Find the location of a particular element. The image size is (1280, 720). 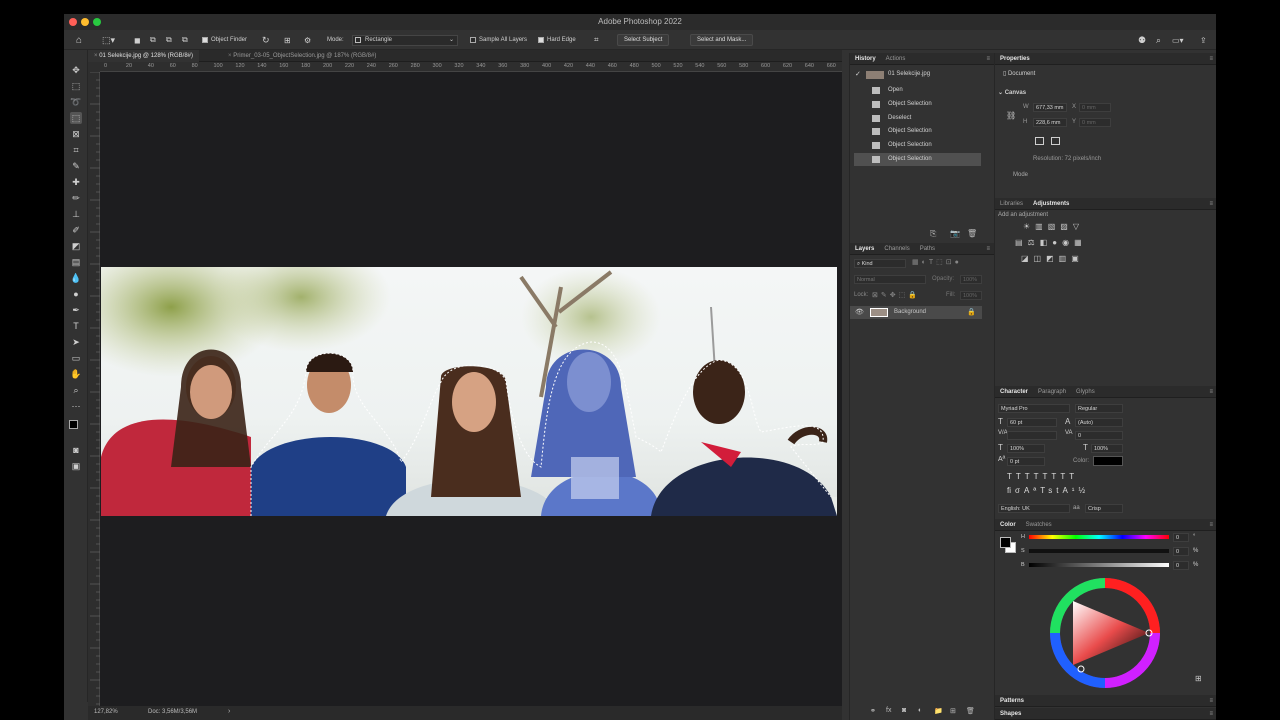

fx-icon: fx is located at coordinates (888, 710).